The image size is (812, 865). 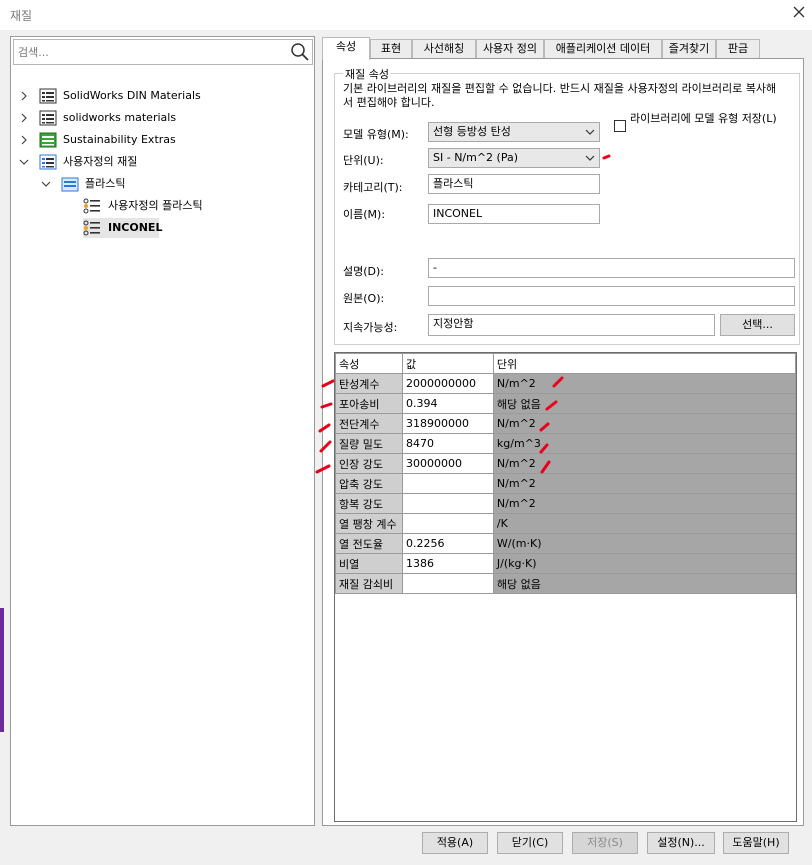 I want to click on table-row: 인장 강도 30000000 N/m^2, so click(x=566, y=463).